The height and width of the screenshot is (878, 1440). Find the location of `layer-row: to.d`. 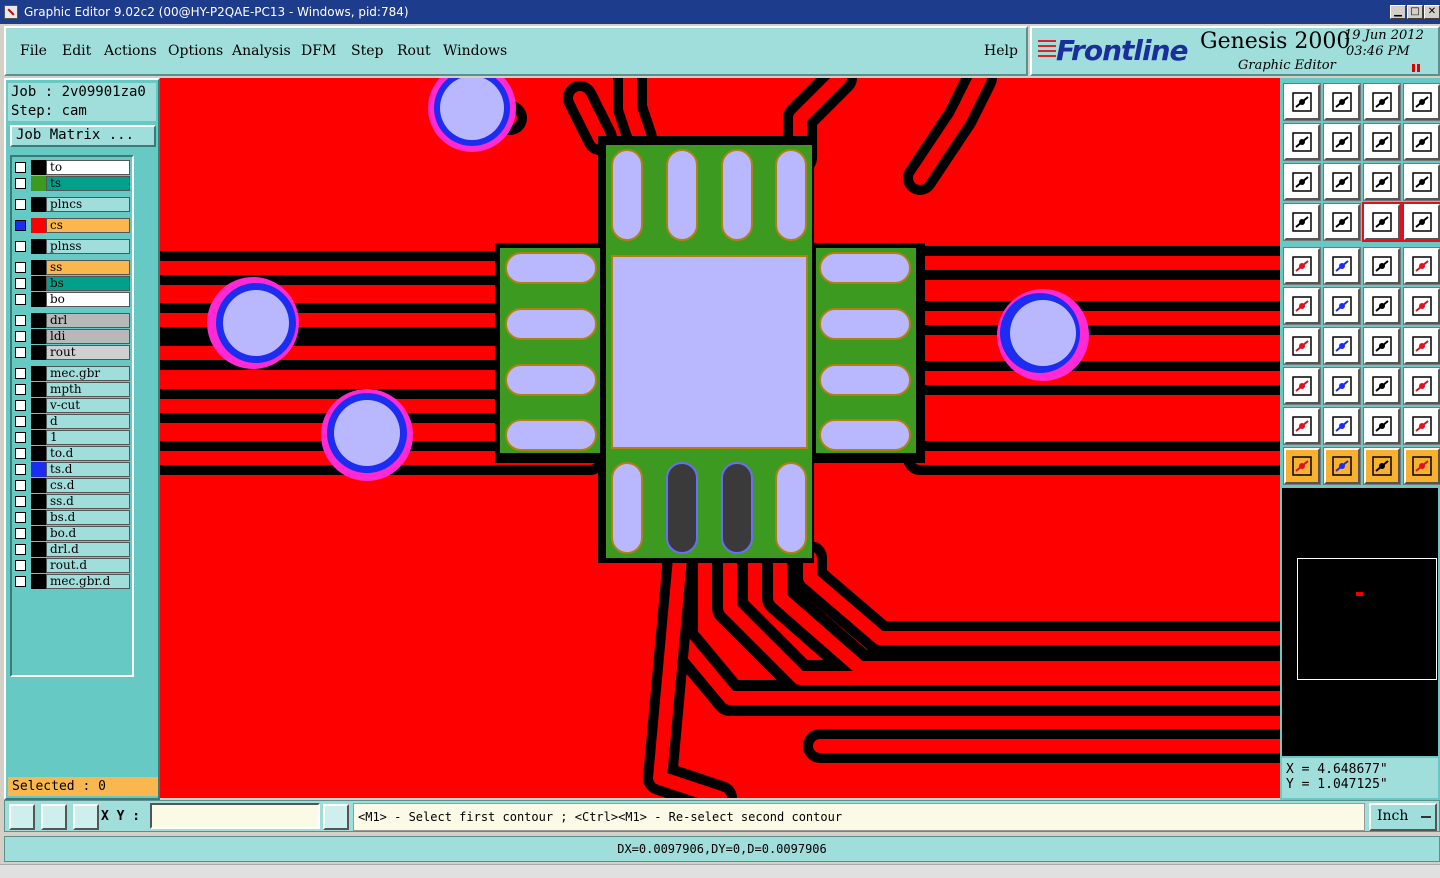

layer-row: to.d is located at coordinates (72, 453).